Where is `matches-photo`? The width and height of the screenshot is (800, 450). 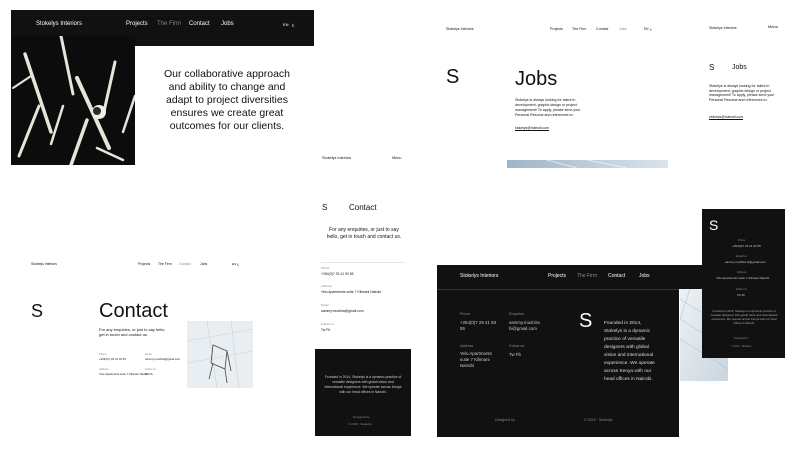 matches-photo is located at coordinates (73, 100).